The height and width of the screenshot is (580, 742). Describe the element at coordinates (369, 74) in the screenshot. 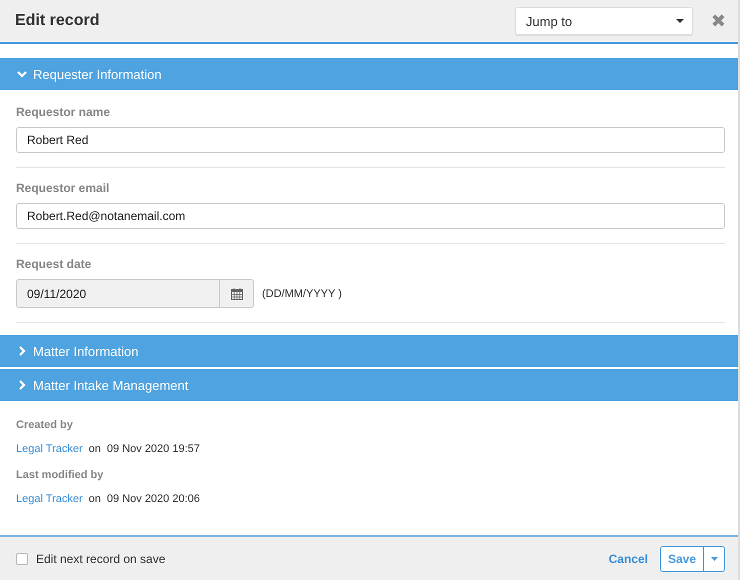

I see `section-header: Requester Information` at that location.